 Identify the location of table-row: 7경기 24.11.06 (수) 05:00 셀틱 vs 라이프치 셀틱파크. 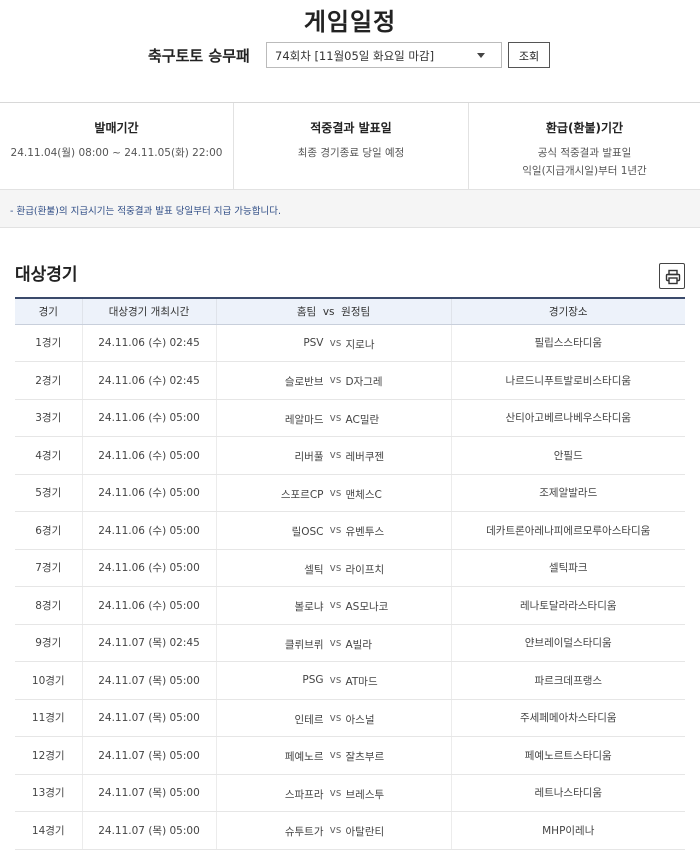
(350, 568).